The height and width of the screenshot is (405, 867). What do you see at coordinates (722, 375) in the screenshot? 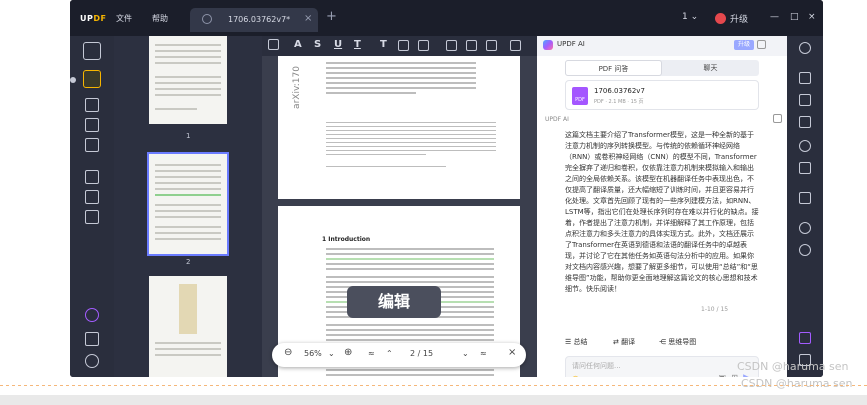
I see `image-upload-icon: ▣` at bounding box center [722, 375].